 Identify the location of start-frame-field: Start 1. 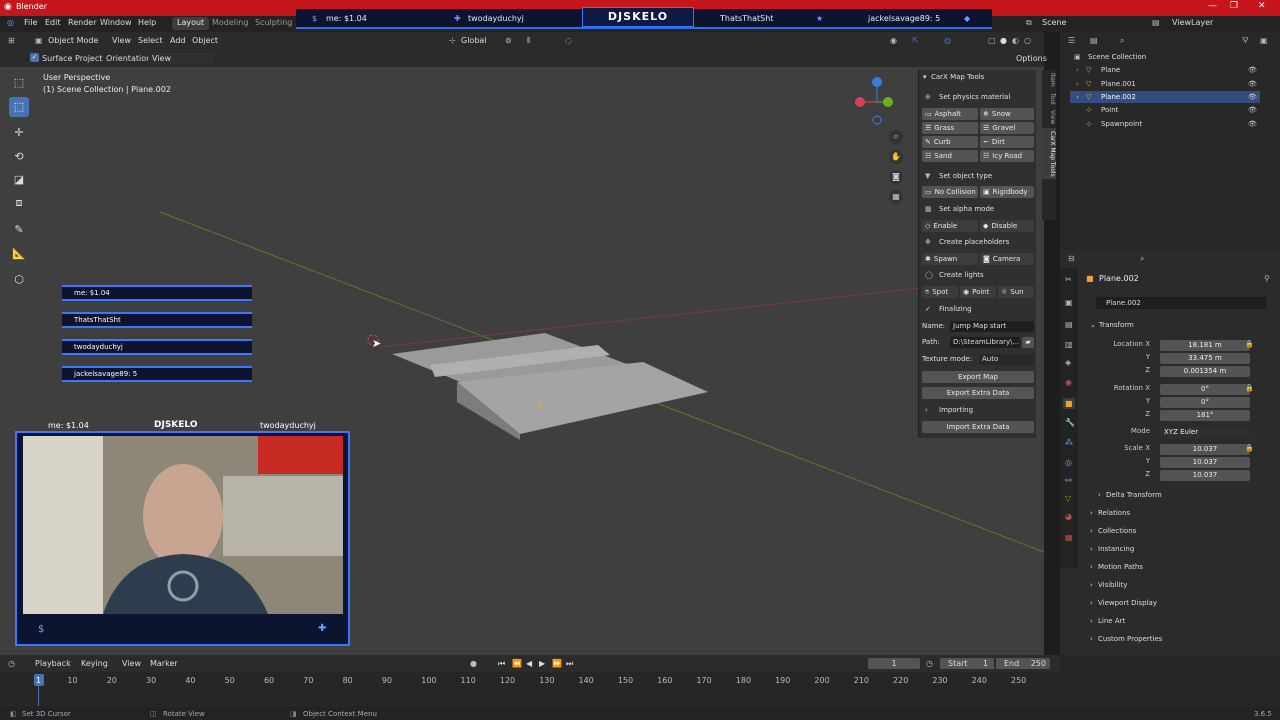
(967, 663).